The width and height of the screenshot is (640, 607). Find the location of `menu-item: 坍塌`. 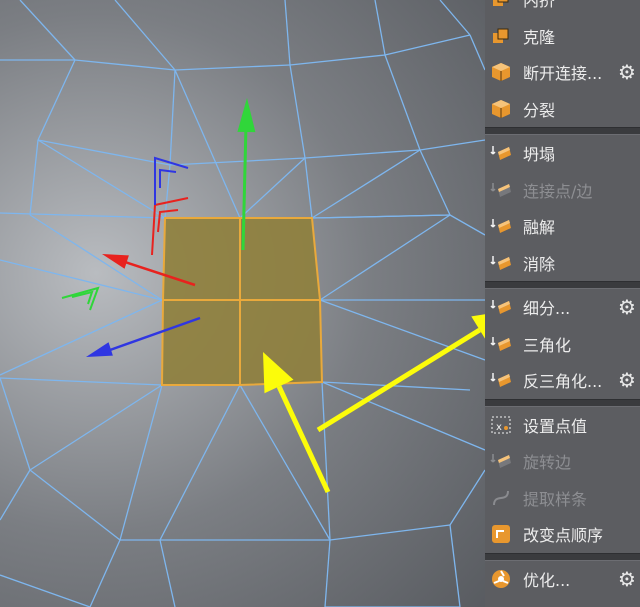

menu-item: 坍塌 is located at coordinates (562, 153).